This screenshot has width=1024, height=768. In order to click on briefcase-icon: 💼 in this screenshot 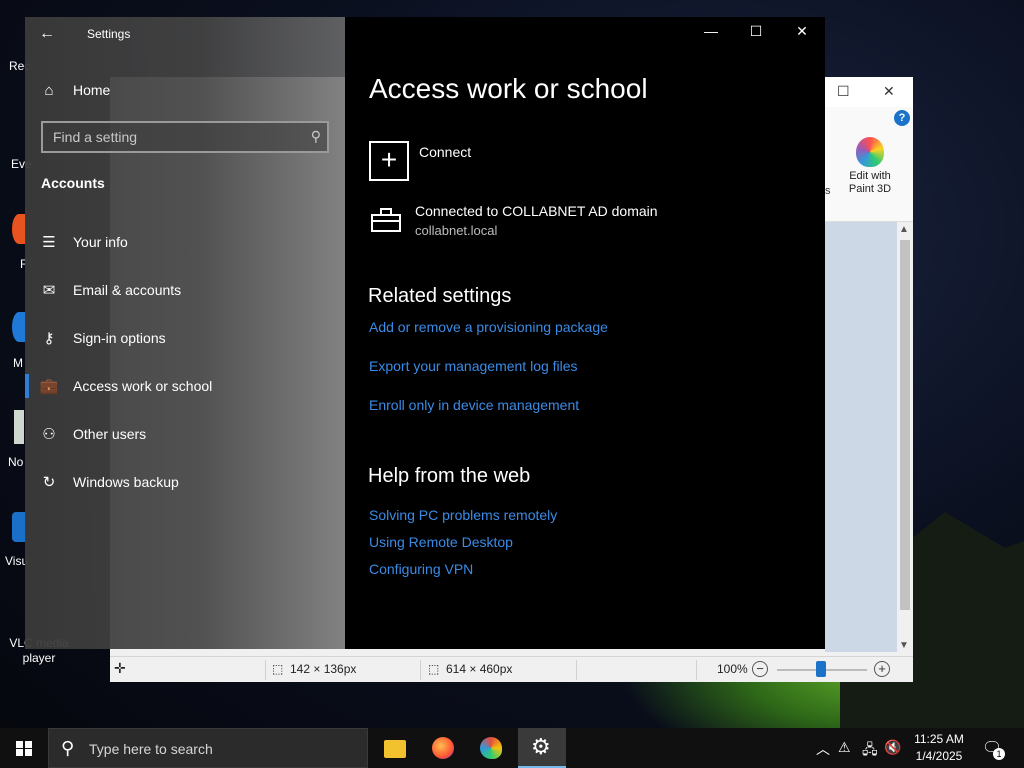, I will do `click(49, 386)`.